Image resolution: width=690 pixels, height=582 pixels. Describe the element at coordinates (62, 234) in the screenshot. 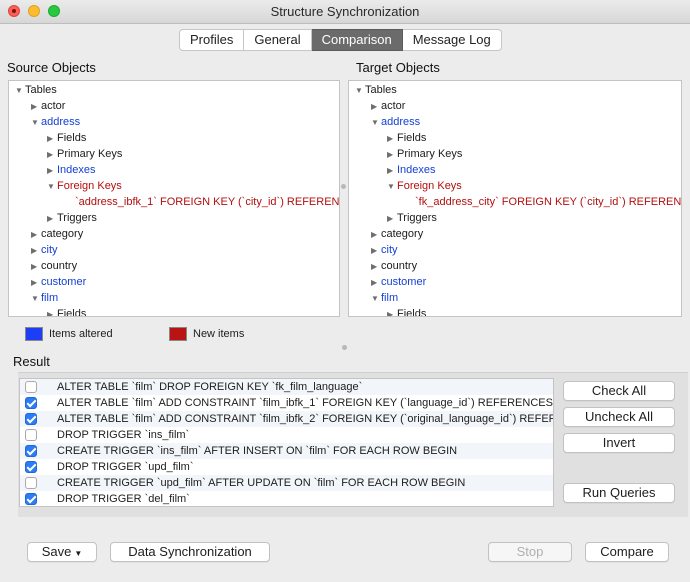

I see `tree-item-label: category` at that location.